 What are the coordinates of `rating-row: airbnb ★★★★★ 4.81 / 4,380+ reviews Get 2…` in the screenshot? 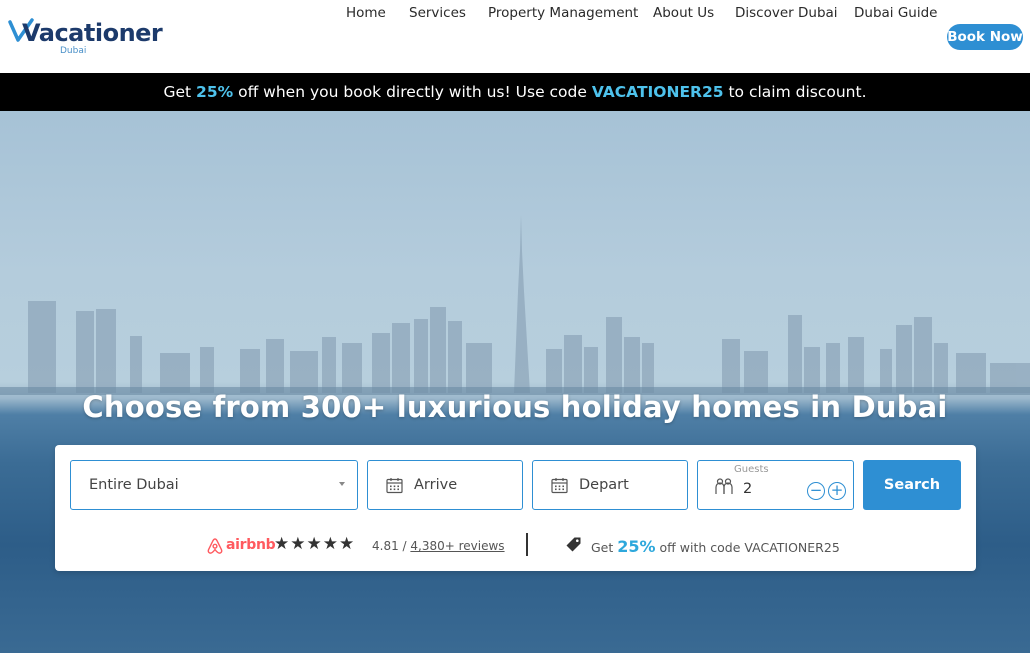 It's located at (515, 546).